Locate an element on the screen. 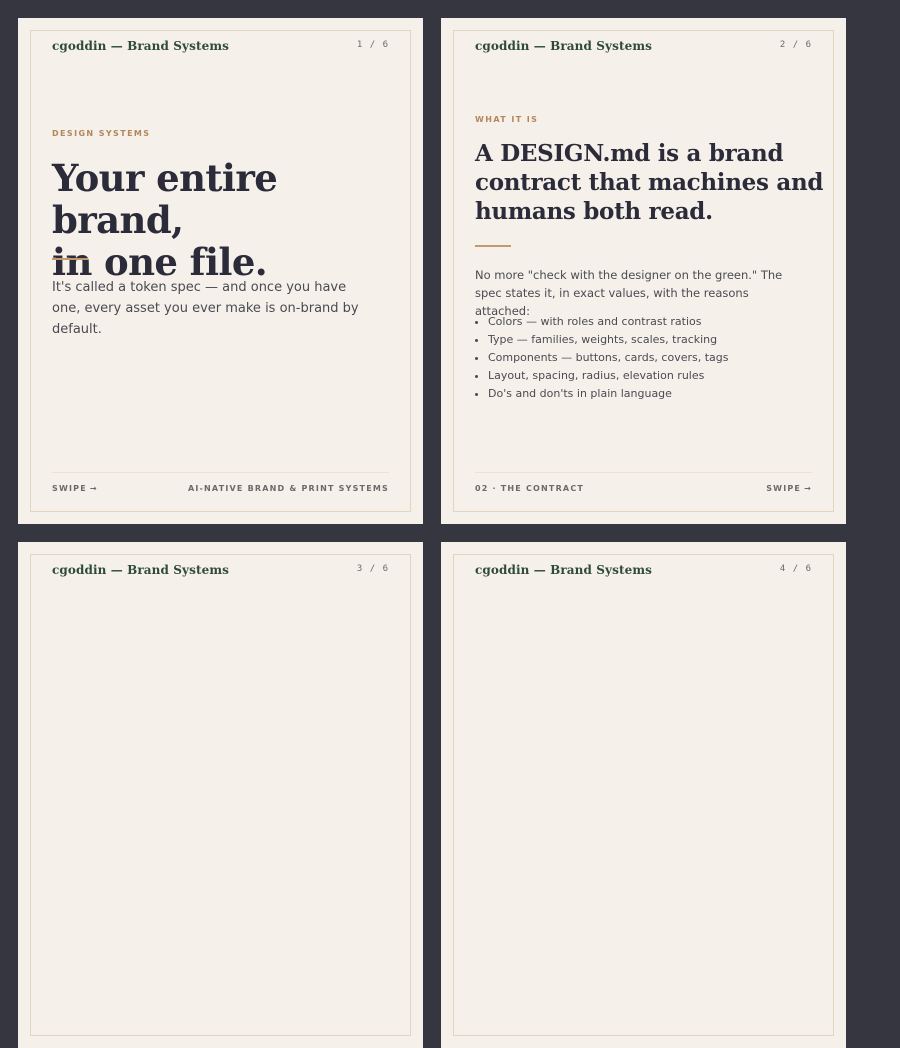 The height and width of the screenshot is (1048, 900). page-indicator: 4 / 6 is located at coordinates (795, 569).